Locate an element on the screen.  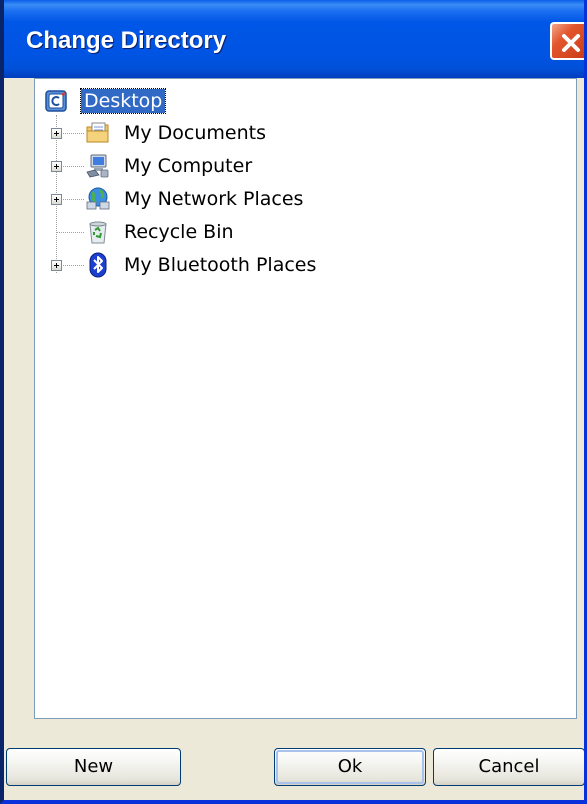
recycle-bin-icon is located at coordinates (98, 232).